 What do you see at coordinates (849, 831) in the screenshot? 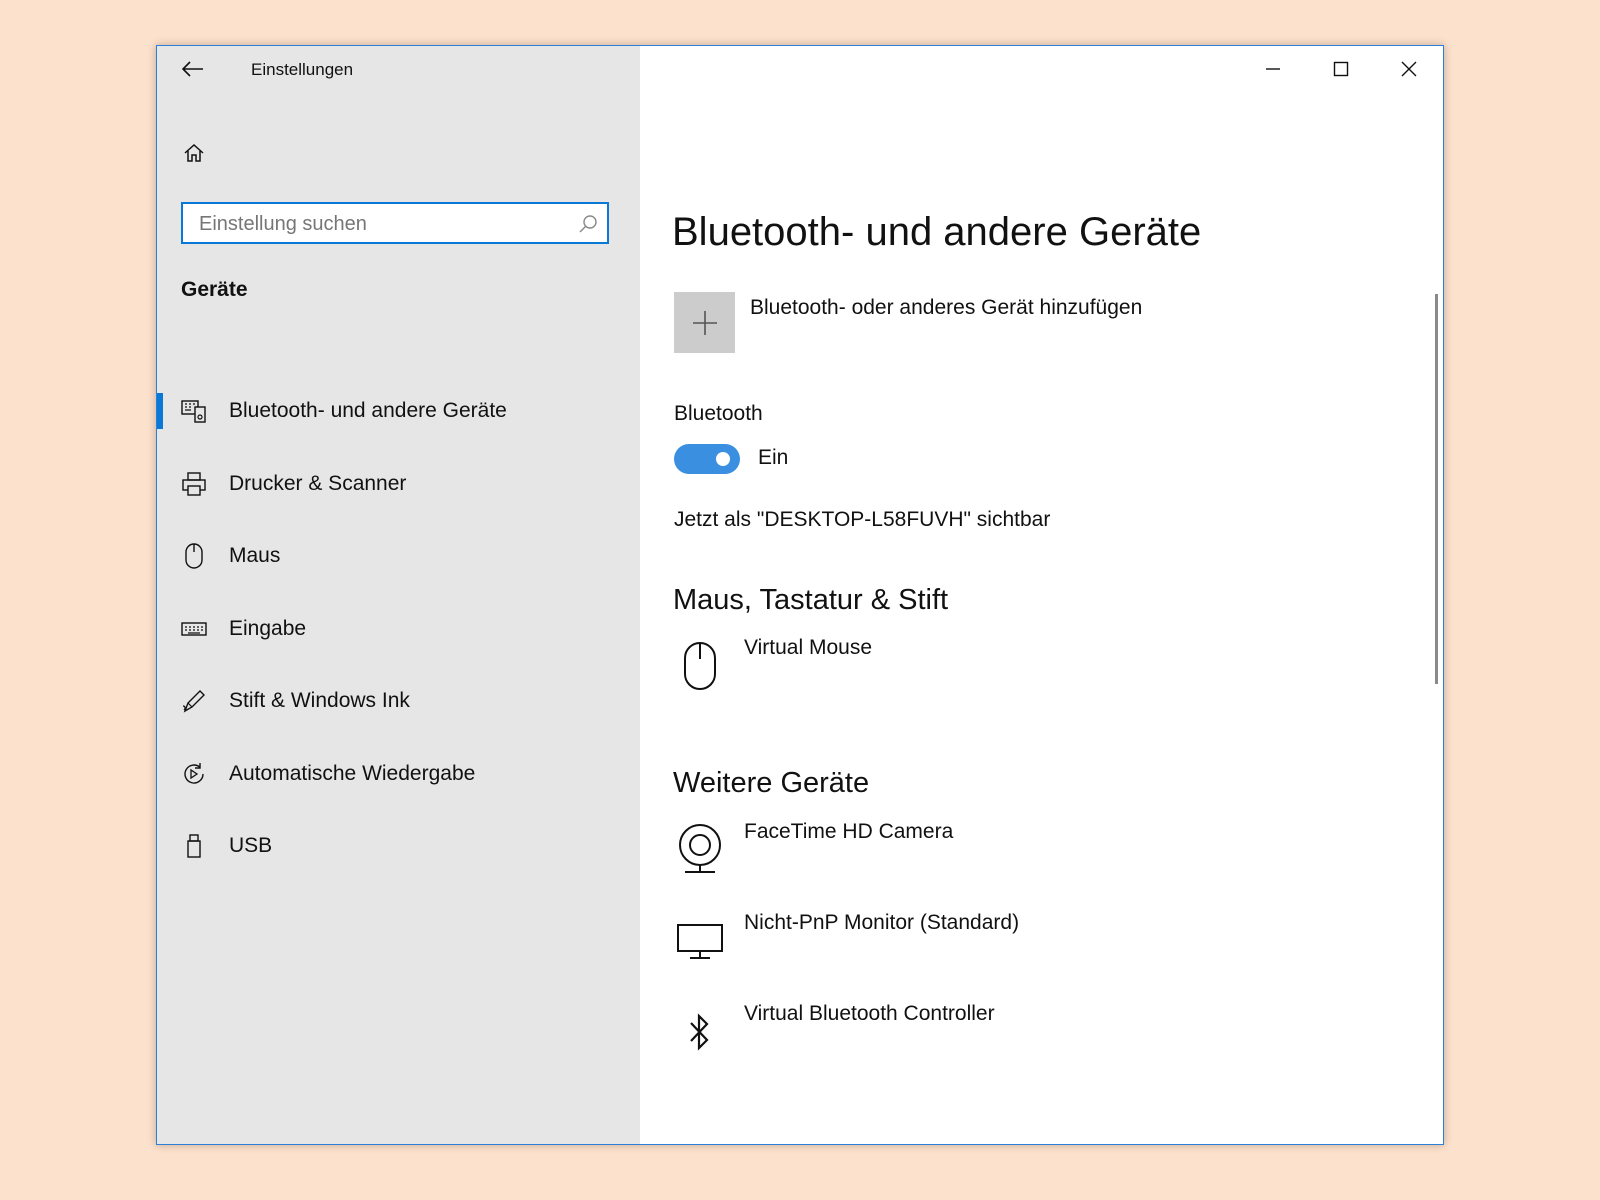
I see `device-label: FaceTime HD Camera` at bounding box center [849, 831].